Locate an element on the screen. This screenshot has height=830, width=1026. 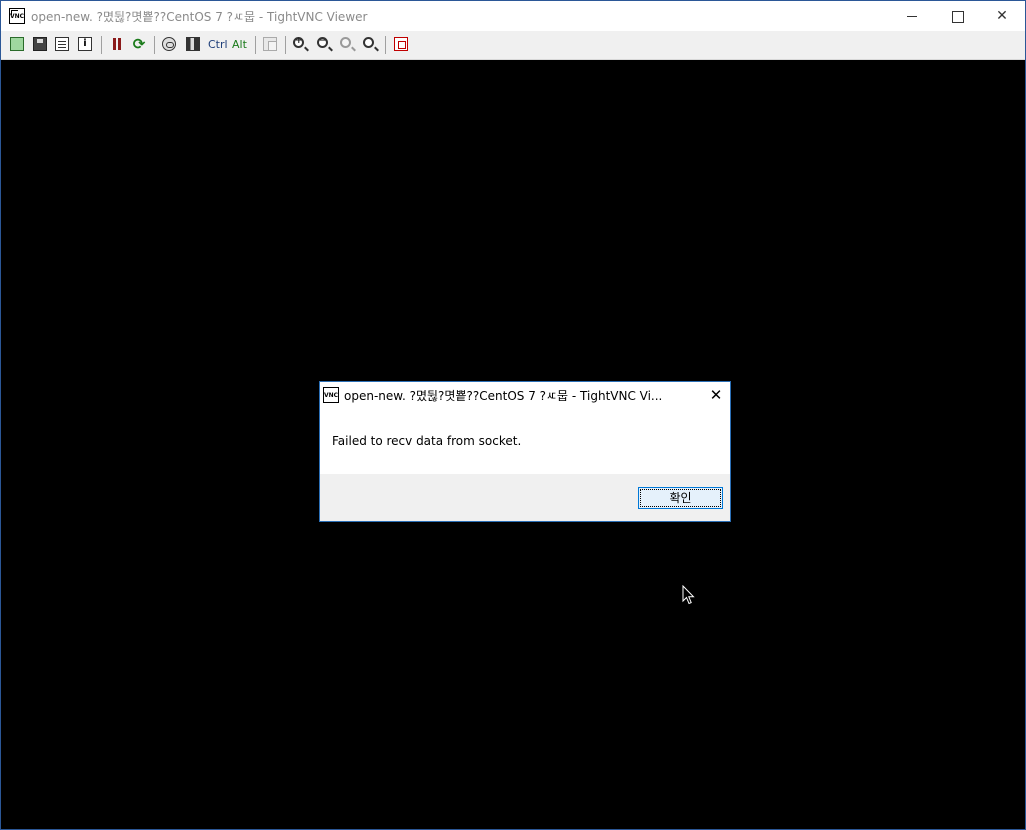
dialog-body: Failed to recv data from socket. is located at coordinates (525, 441).